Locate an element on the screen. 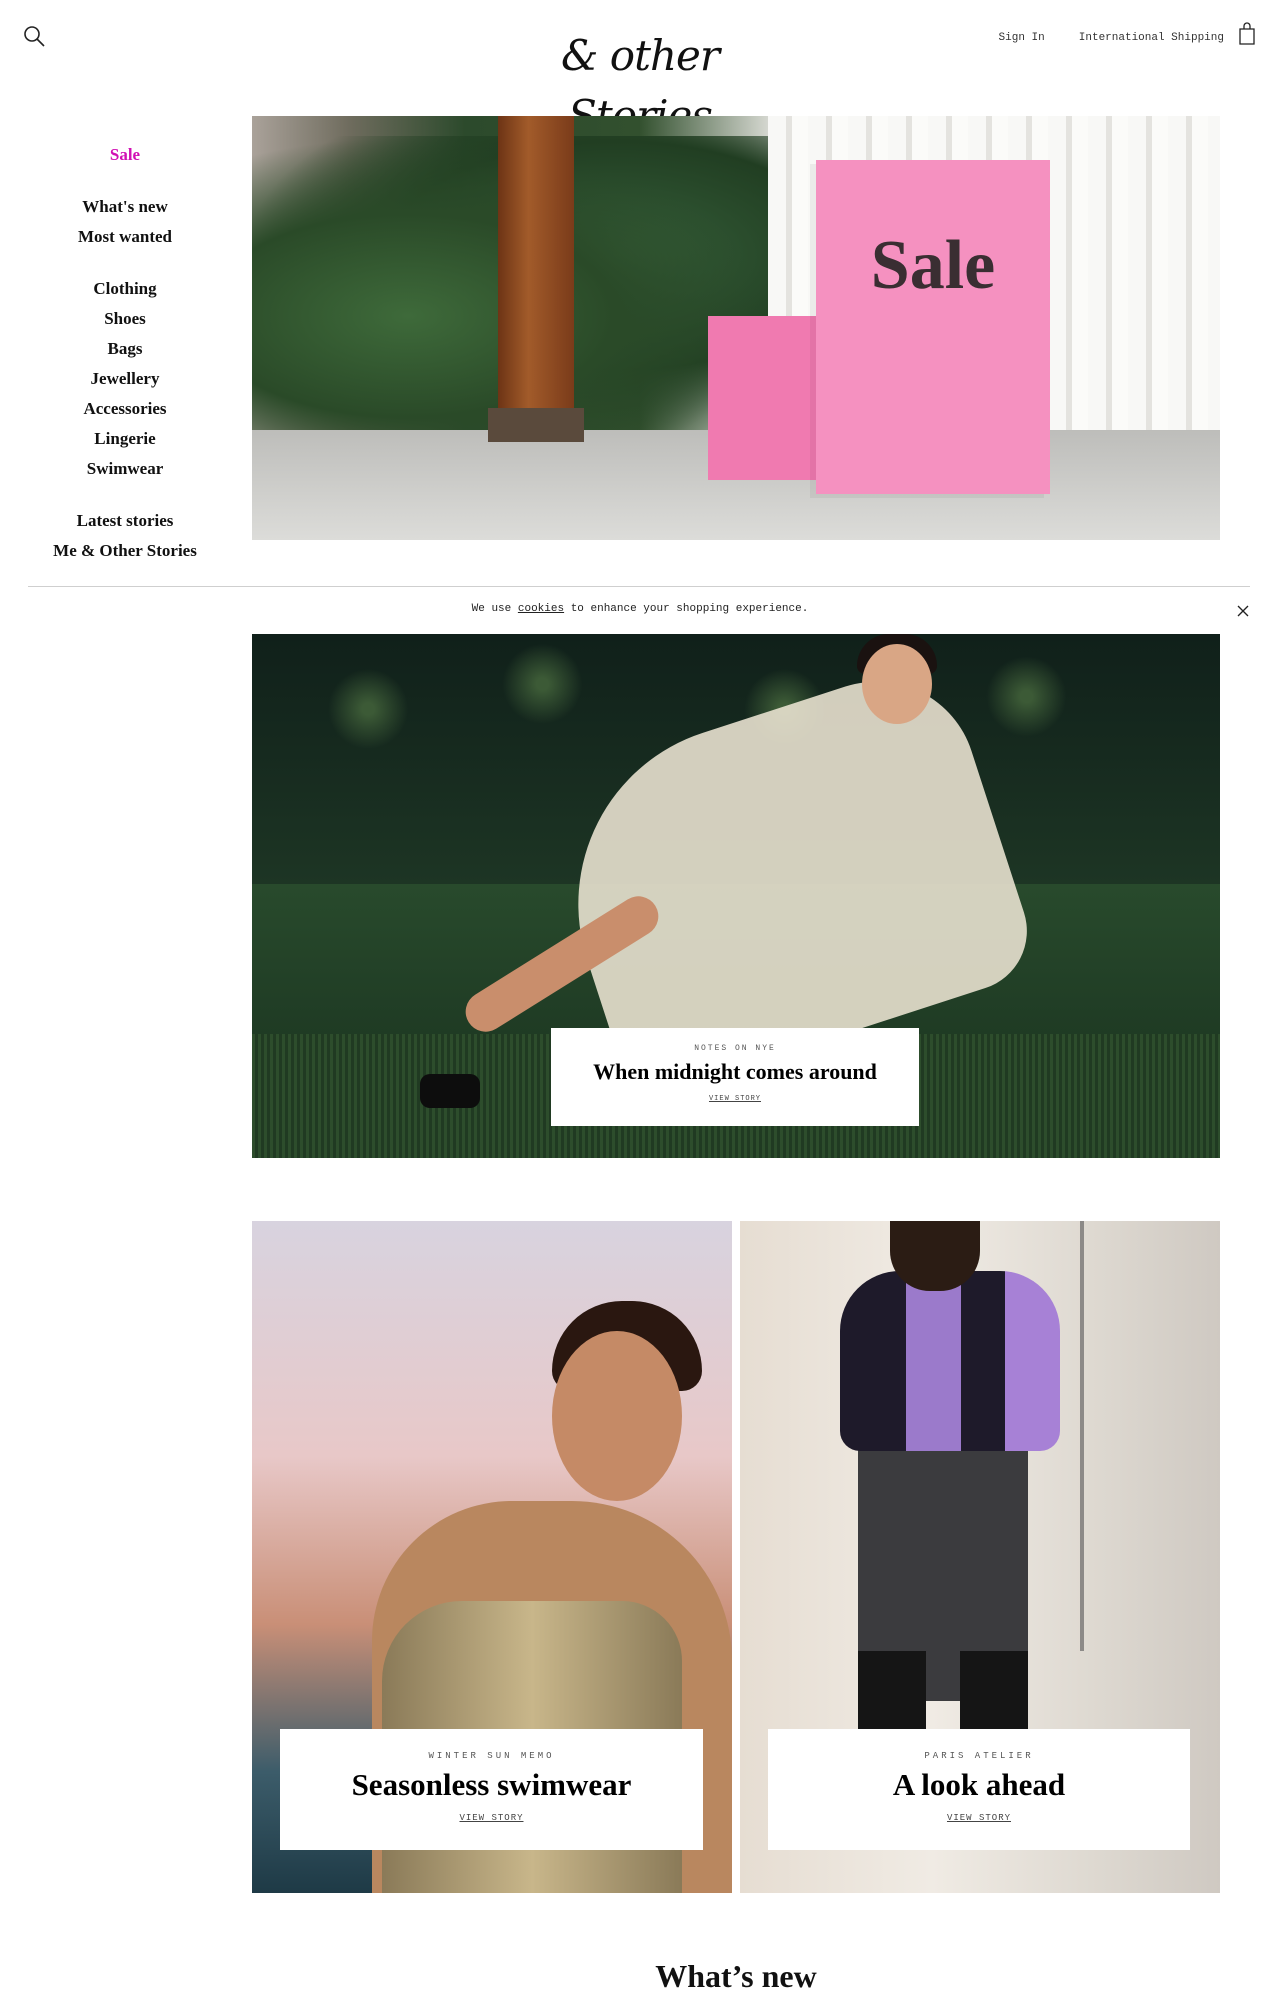 This screenshot has width=1280, height=2011. shopping-bag-icon is located at coordinates (1247, 33).